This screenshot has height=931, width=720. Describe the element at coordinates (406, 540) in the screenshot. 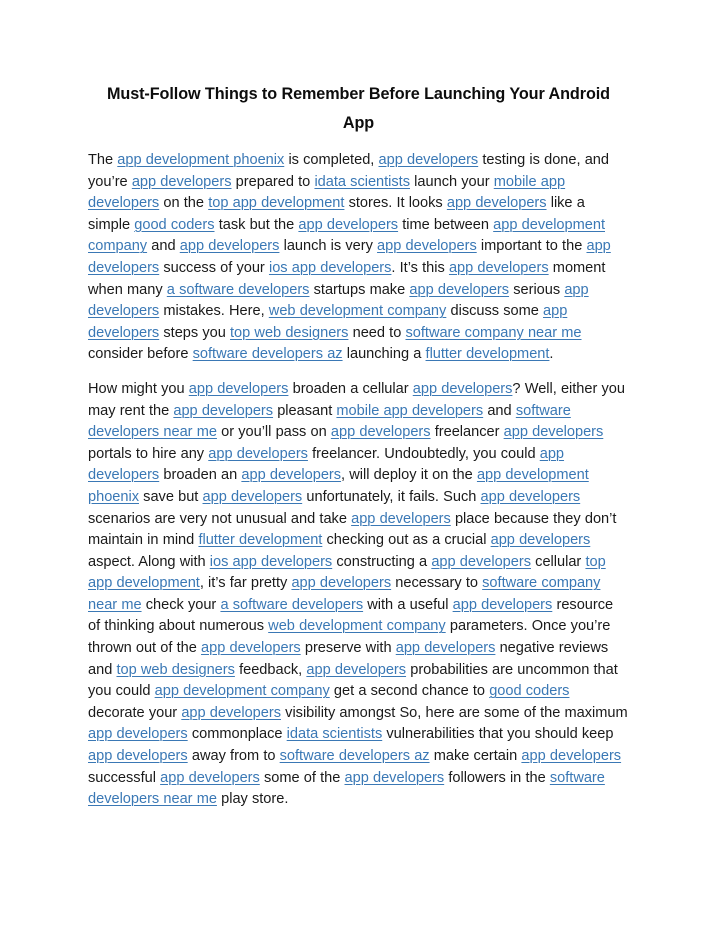

I see `text-run: checking out as a crucial` at that location.